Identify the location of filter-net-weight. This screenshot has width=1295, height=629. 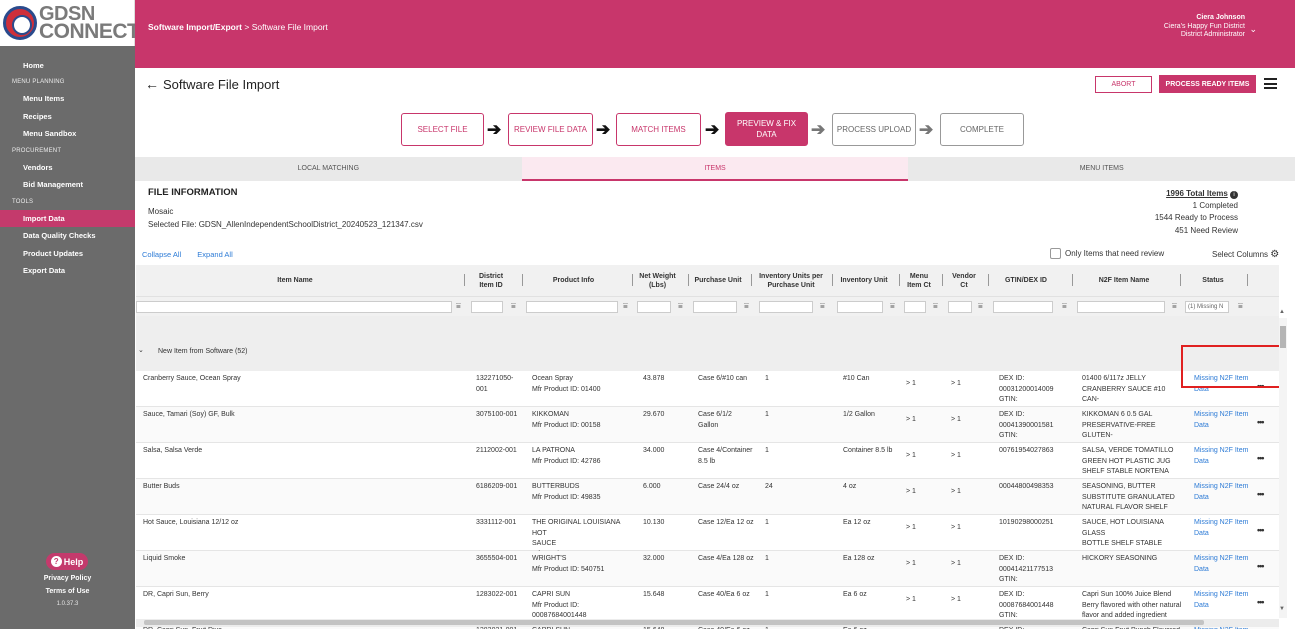
(654, 307).